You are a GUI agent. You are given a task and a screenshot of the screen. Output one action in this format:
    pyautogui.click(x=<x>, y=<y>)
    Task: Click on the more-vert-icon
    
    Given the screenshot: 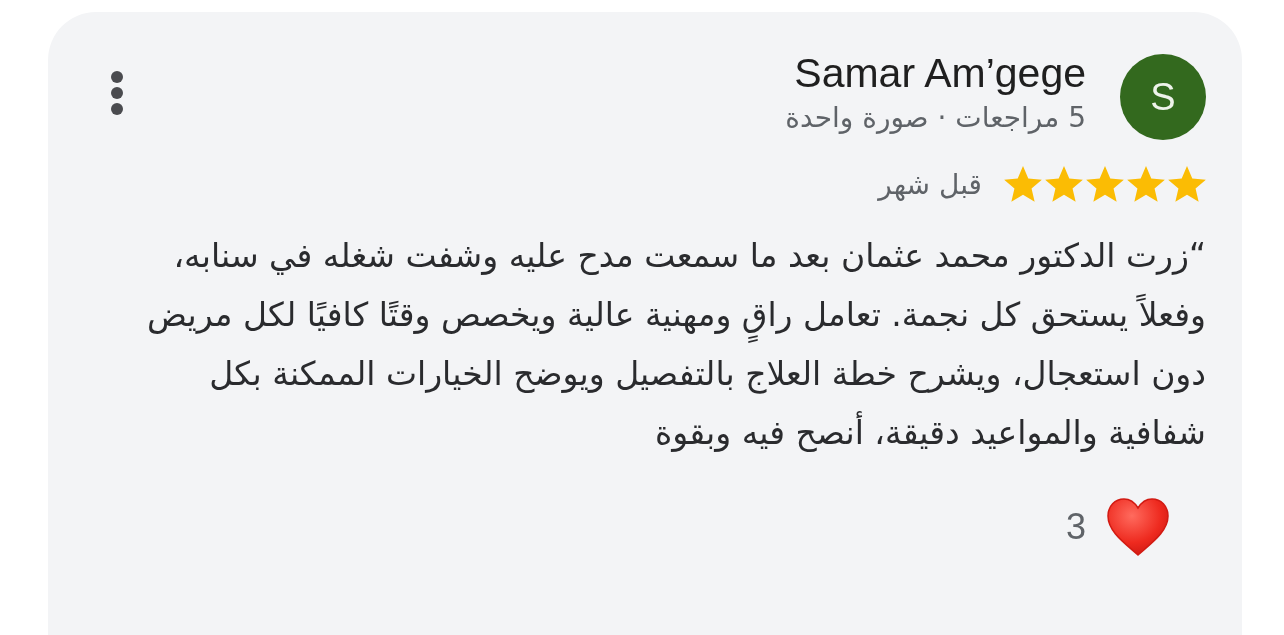 What is the action you would take?
    pyautogui.click(x=117, y=93)
    